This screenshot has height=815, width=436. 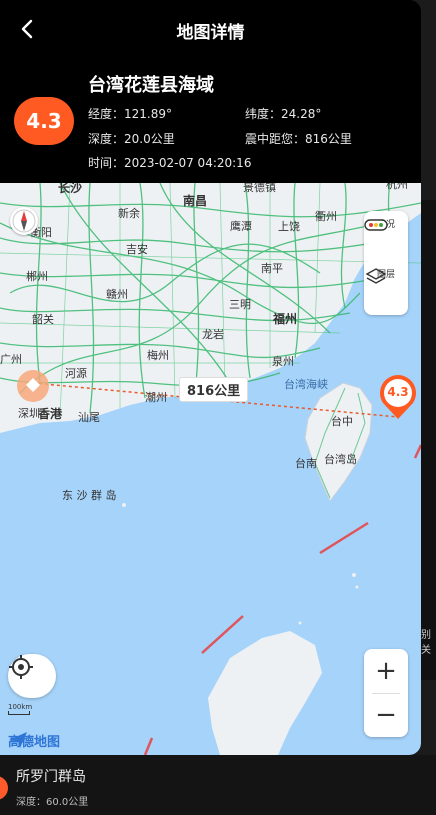 What do you see at coordinates (376, 276) in the screenshot?
I see `layers-icon` at bounding box center [376, 276].